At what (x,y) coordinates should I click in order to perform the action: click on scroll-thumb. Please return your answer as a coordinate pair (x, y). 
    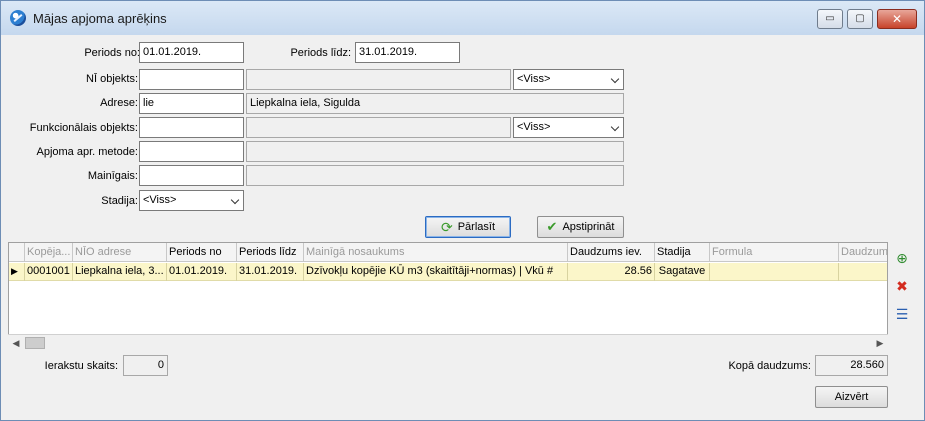
    Looking at the image, I should click on (35, 343).